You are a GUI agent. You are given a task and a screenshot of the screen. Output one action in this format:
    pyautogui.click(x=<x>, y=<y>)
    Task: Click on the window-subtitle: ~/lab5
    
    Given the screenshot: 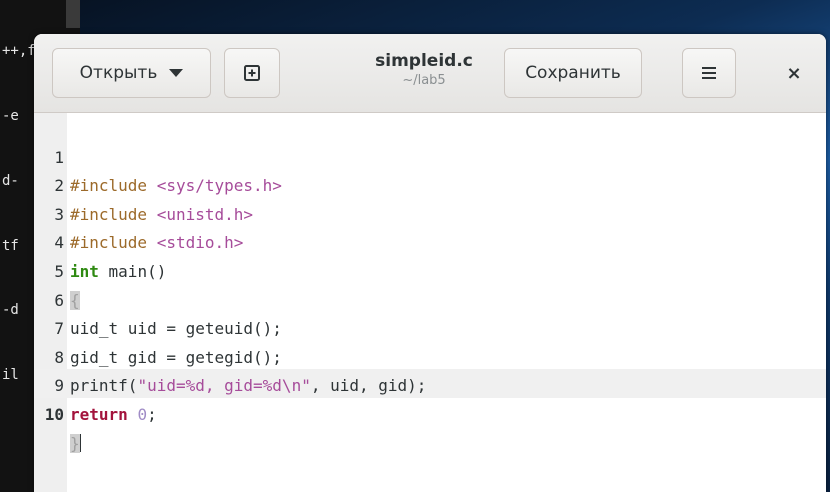 What is the action you would take?
    pyautogui.click(x=424, y=80)
    